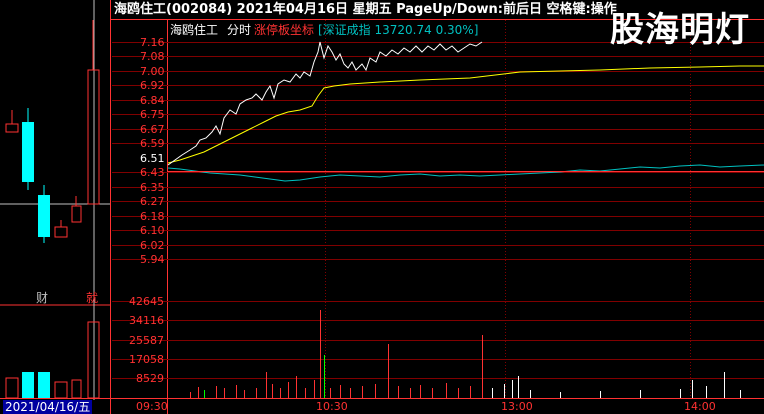 The width and height of the screenshot is (764, 414). What do you see at coordinates (700, 406) in the screenshot?
I see `time-tick-label: 14:00` at bounding box center [700, 406].